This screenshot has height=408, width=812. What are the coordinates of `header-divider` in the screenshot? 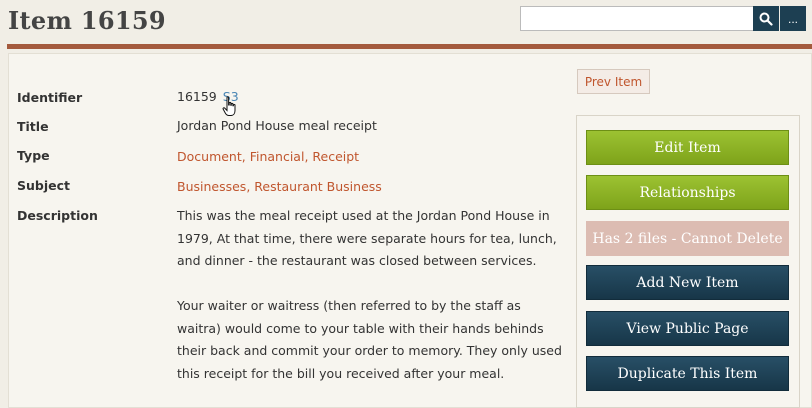 It's located at (409, 46).